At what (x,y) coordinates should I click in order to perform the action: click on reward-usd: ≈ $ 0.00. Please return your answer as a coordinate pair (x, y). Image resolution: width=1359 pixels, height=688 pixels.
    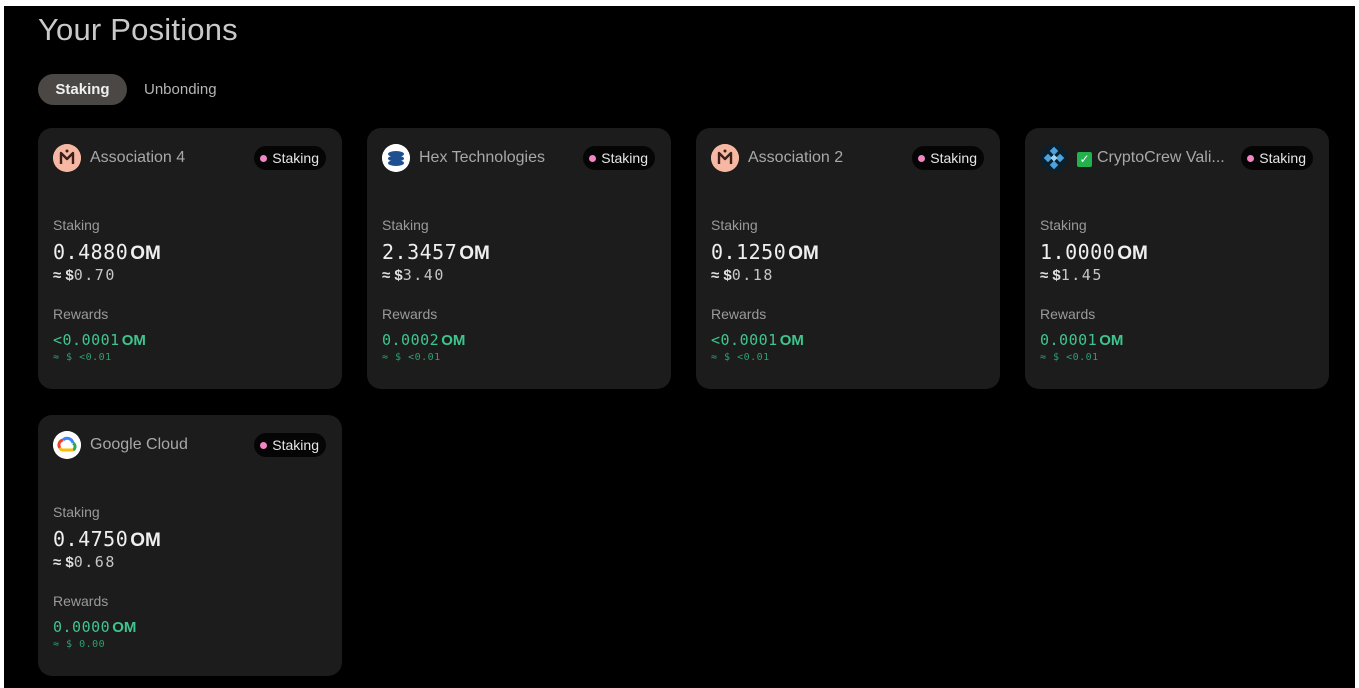
    Looking at the image, I should click on (79, 644).